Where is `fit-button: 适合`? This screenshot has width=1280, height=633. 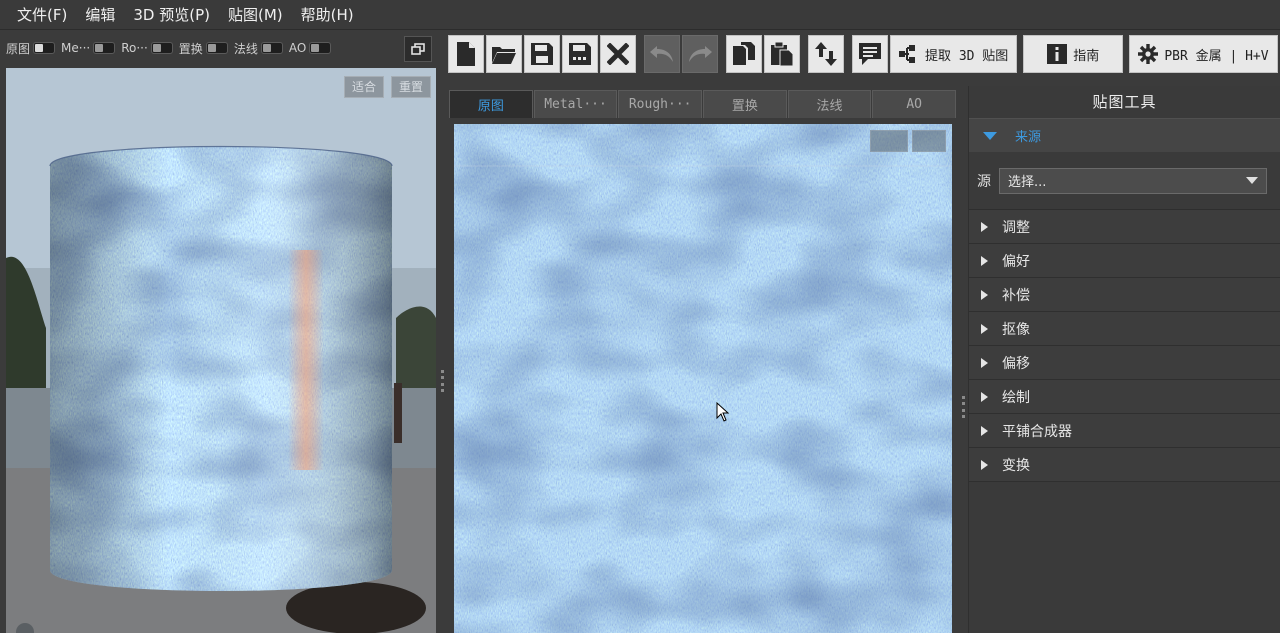
fit-button: 适合 is located at coordinates (364, 87).